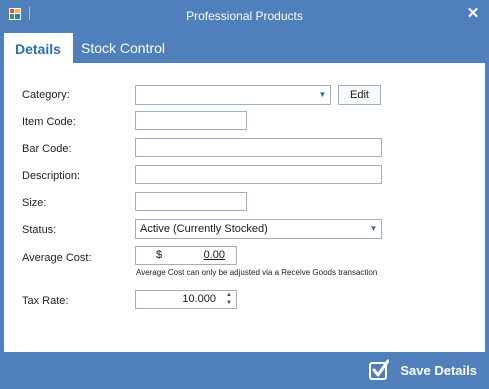 This screenshot has width=489, height=389. I want to click on edit-button-label: Edit, so click(359, 95).